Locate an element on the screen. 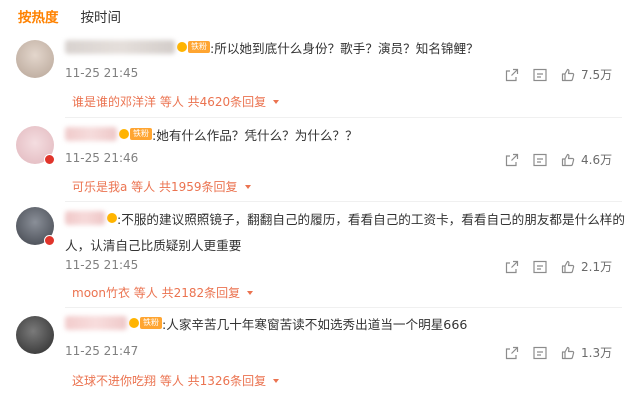  comment-actions: 7.5万 is located at coordinates (558, 74).